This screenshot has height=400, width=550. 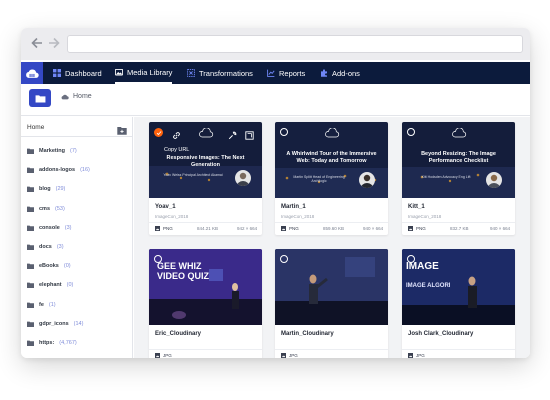 I want to click on breadcrumb: Home, so click(x=76, y=96).